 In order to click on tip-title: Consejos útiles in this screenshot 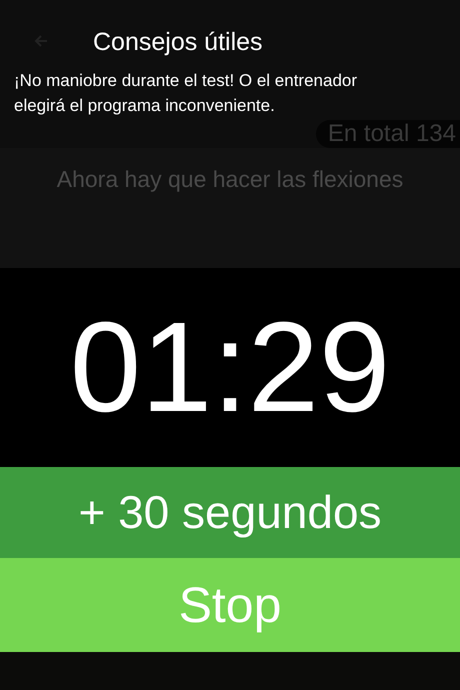, I will do `click(178, 42)`.